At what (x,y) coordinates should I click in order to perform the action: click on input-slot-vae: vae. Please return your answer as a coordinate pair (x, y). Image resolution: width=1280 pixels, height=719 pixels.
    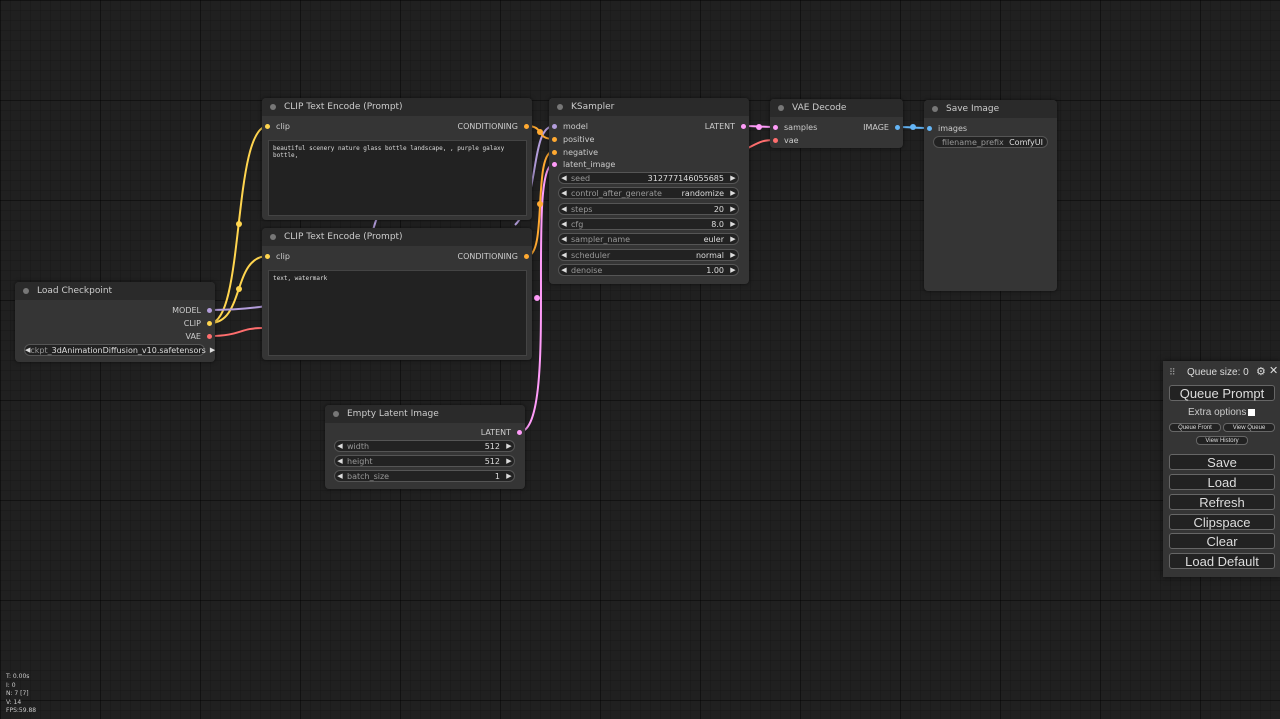
    Looking at the image, I should click on (786, 140).